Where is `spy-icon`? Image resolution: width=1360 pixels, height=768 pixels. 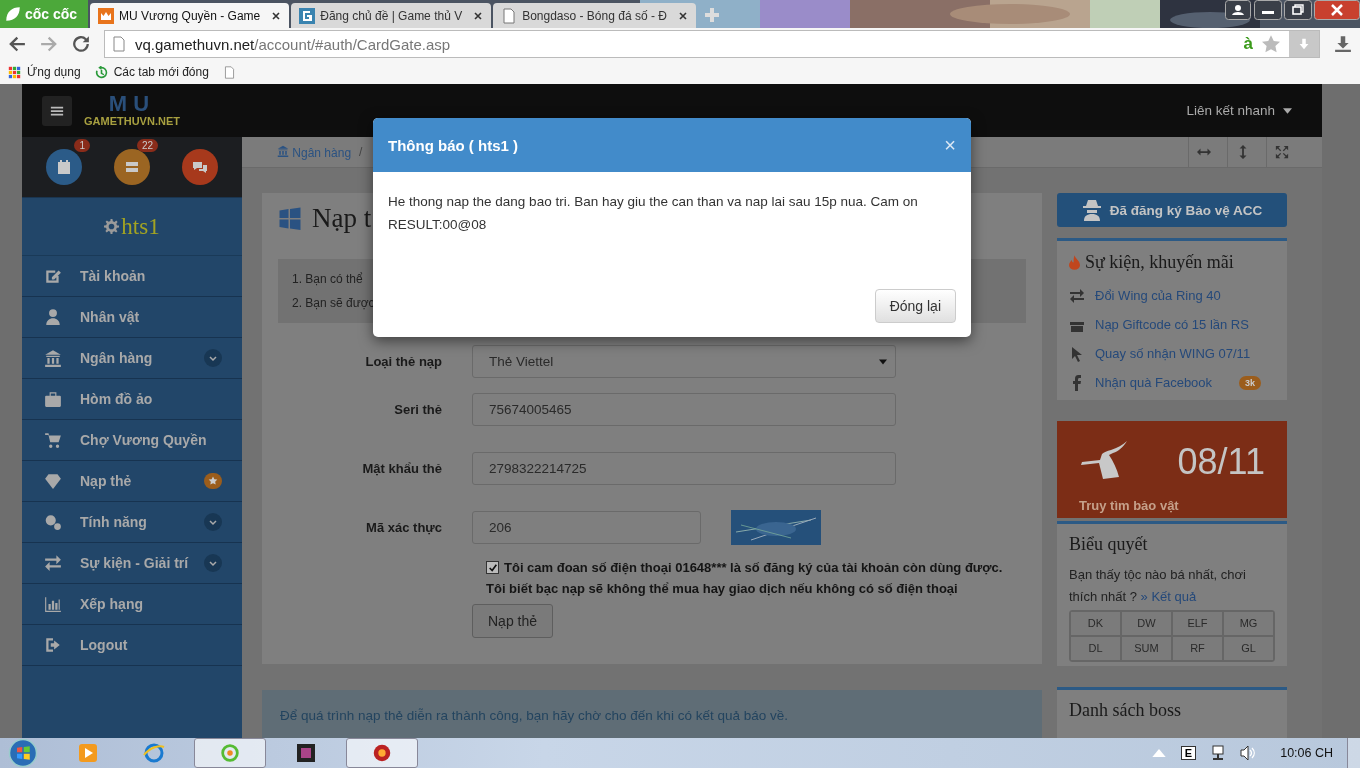 spy-icon is located at coordinates (1091, 210).